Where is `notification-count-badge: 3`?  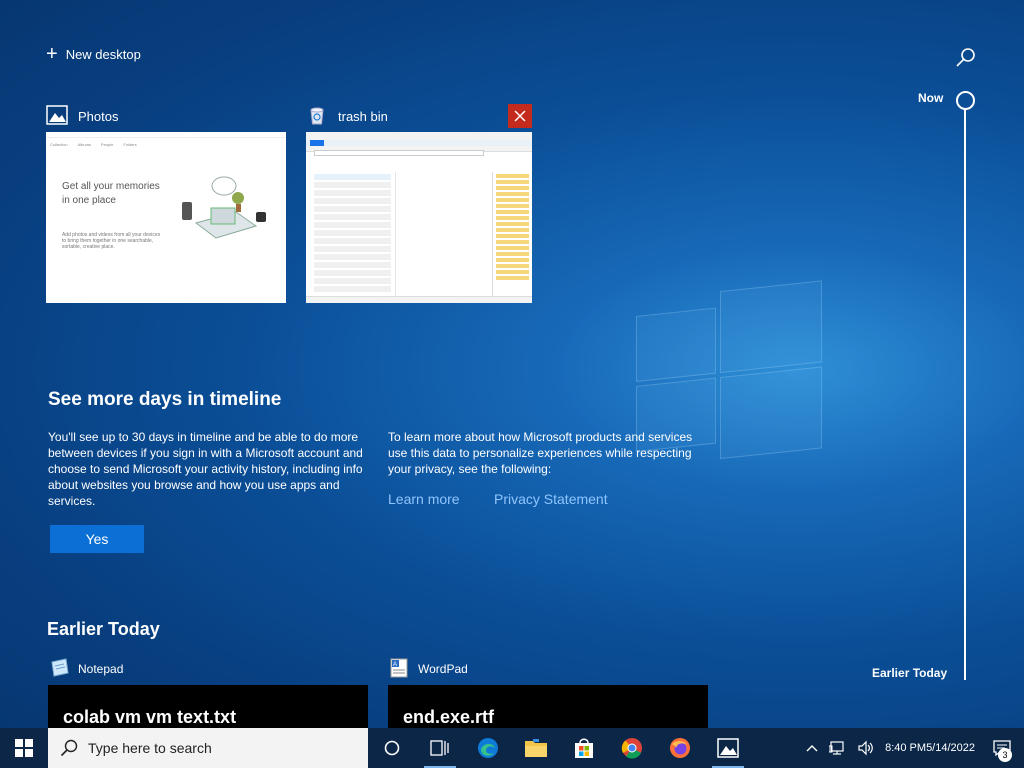
notification-count-badge: 3 is located at coordinates (1005, 755).